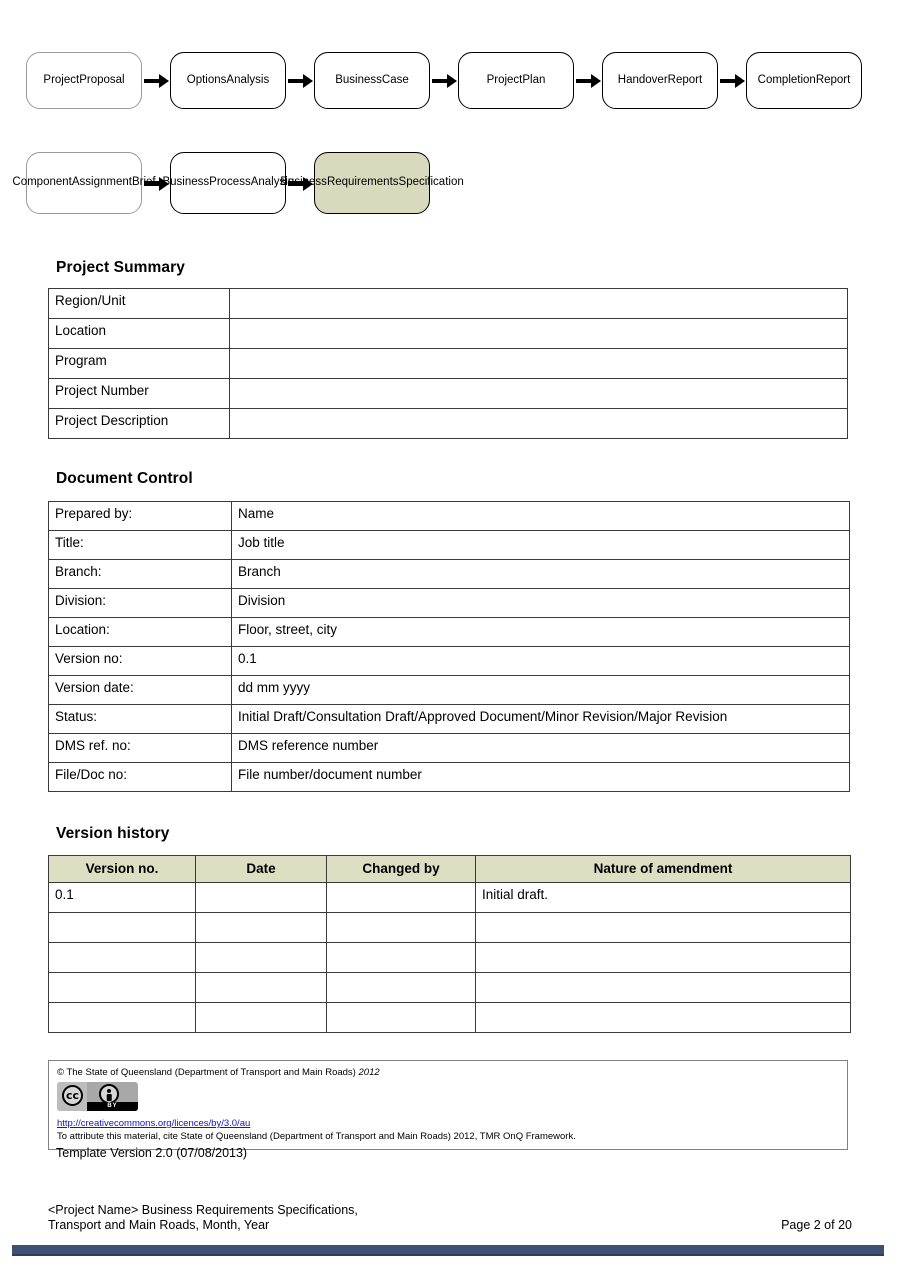 The height and width of the screenshot is (1273, 900). What do you see at coordinates (97, 1096) in the screenshot?
I see `creative-commons-by-icon: cc BY` at bounding box center [97, 1096].